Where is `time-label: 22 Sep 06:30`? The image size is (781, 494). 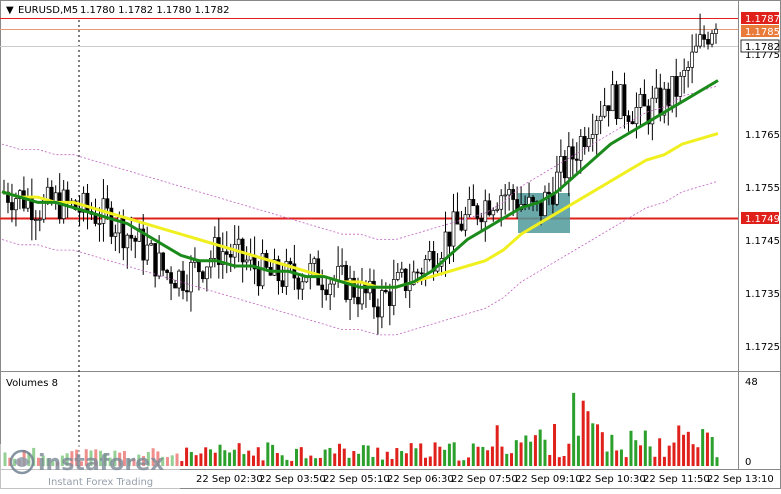 time-label: 22 Sep 06:30 is located at coordinates (420, 479).